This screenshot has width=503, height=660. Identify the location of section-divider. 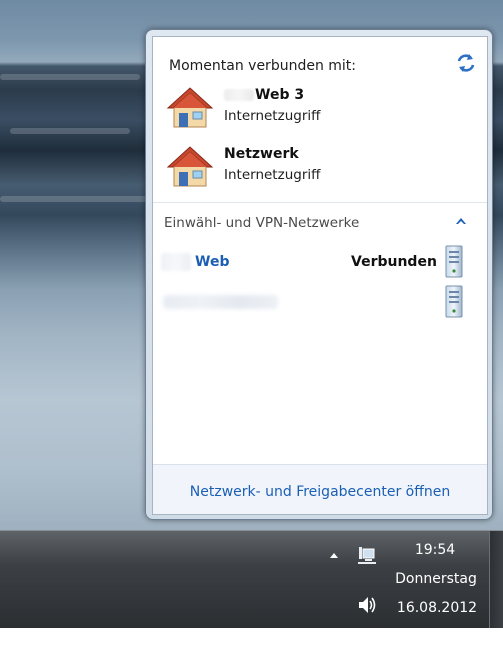
(320, 202).